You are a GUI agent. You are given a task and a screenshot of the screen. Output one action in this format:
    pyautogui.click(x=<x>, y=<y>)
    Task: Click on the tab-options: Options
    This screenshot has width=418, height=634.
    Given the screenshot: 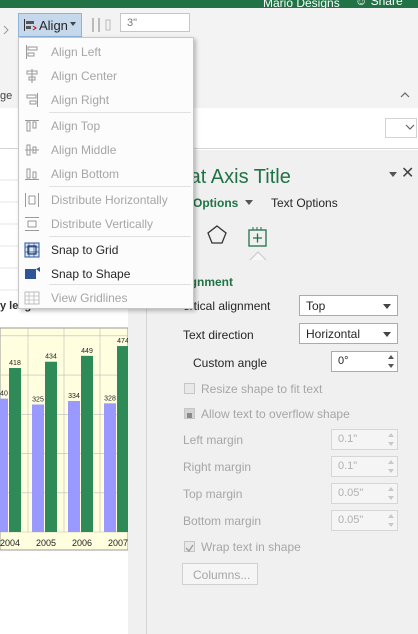 What is the action you would take?
    pyautogui.click(x=215, y=203)
    